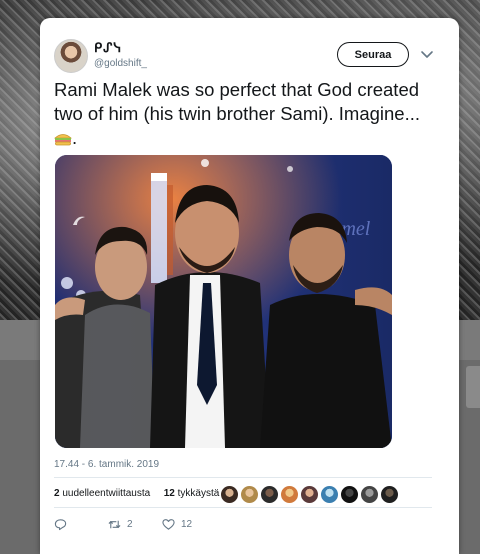 The height and width of the screenshot is (554, 480). What do you see at coordinates (63, 140) in the screenshot?
I see `sandwich-emoji-icon` at bounding box center [63, 140].